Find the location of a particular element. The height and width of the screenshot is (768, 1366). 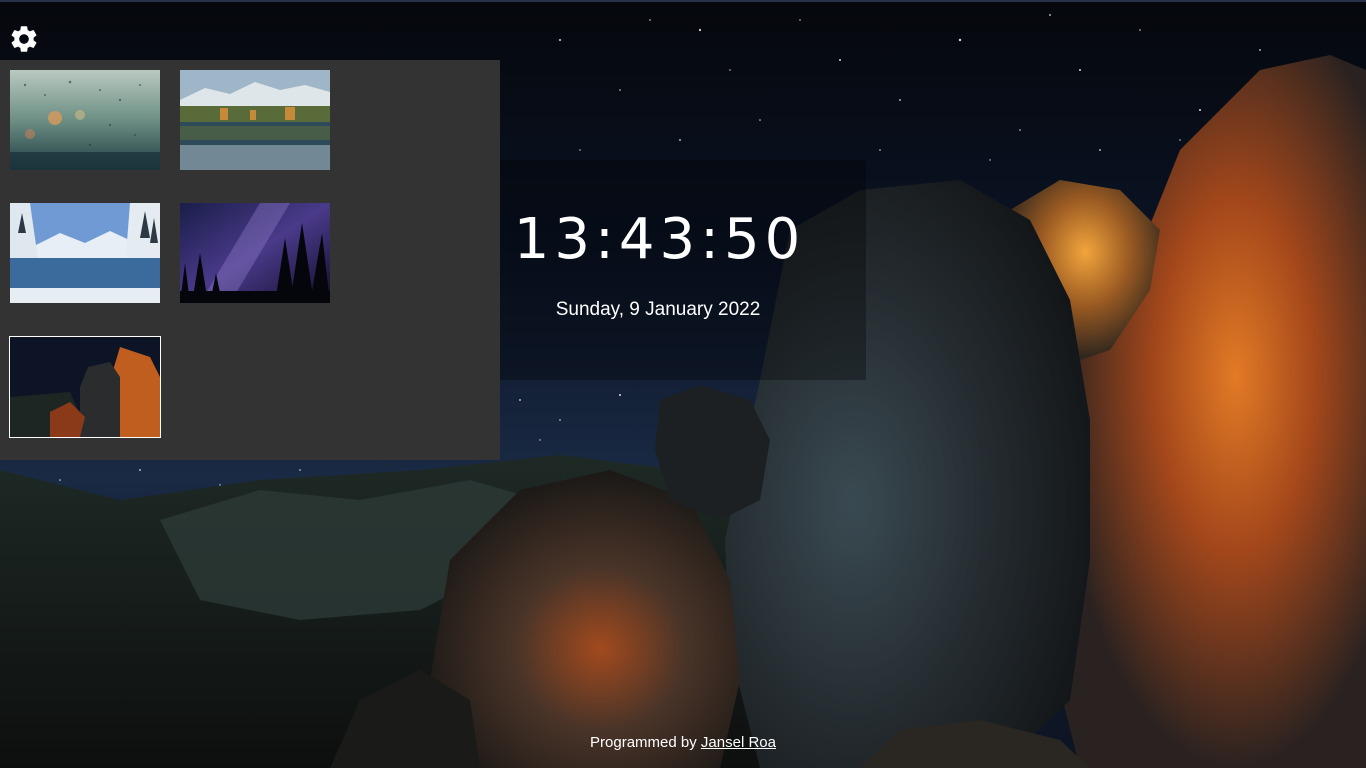

wallpaper-thumb-rainy-window is located at coordinates (85, 120).